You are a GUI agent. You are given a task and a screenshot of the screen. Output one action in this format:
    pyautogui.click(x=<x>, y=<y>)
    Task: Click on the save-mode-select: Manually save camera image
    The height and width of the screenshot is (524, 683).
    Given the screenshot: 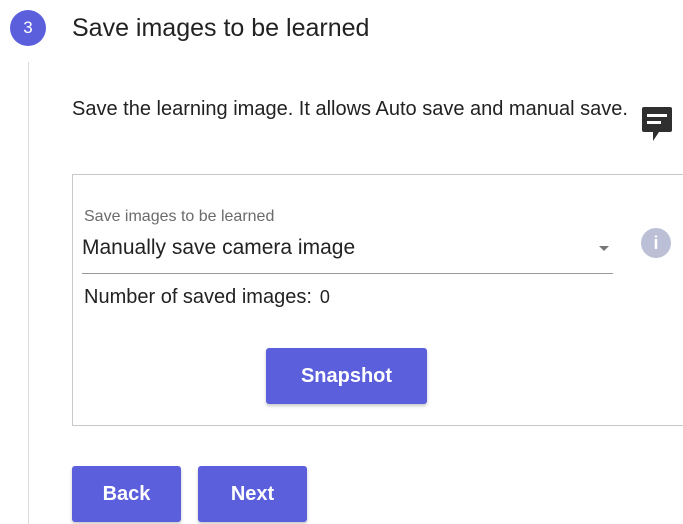 What is the action you would take?
    pyautogui.click(x=347, y=251)
    